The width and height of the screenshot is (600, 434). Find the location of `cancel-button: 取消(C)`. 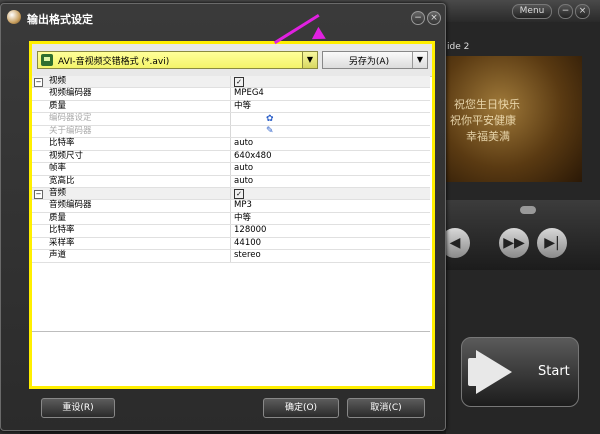

cancel-button: 取消(C) is located at coordinates (386, 408).